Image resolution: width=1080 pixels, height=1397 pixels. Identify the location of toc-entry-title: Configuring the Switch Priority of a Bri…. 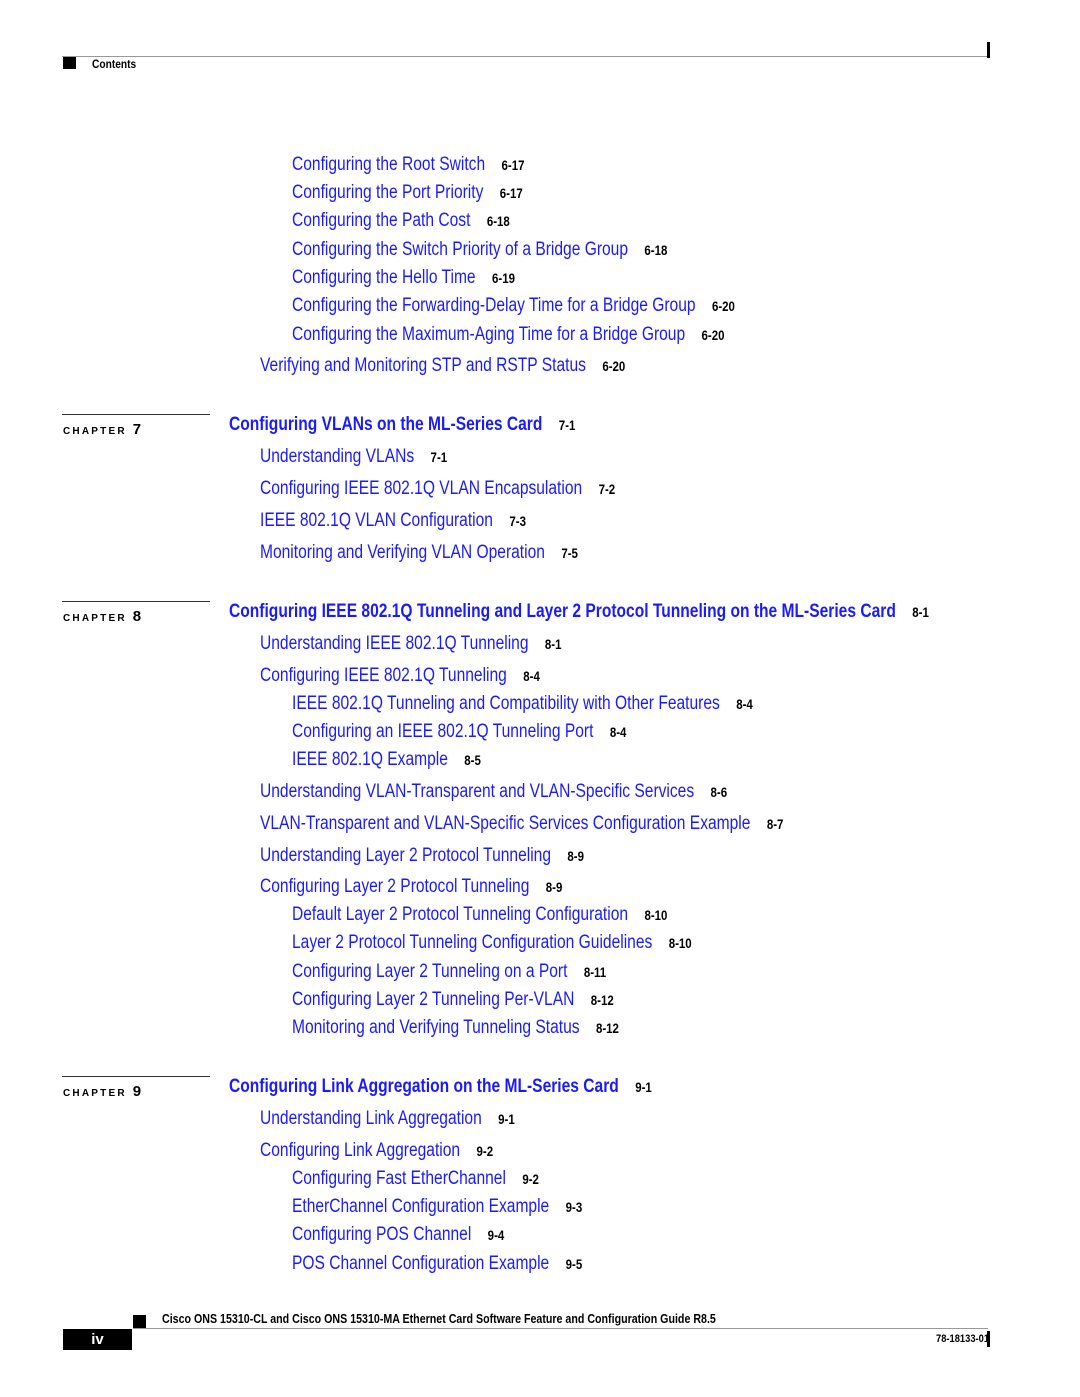
(460, 249).